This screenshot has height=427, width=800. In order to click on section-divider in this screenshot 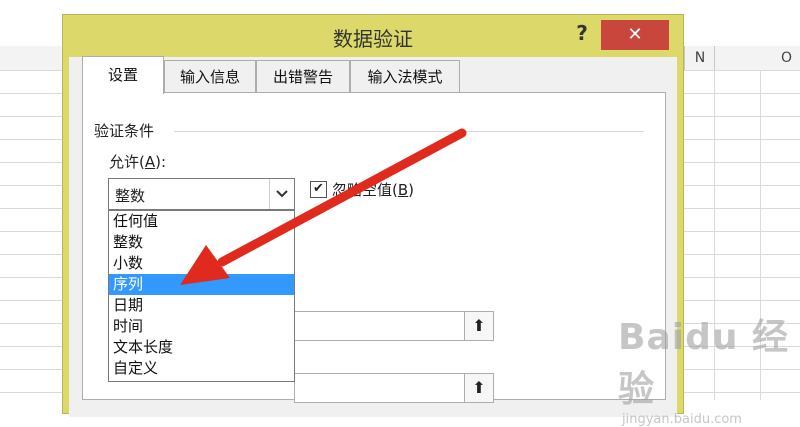, I will do `click(409, 131)`.